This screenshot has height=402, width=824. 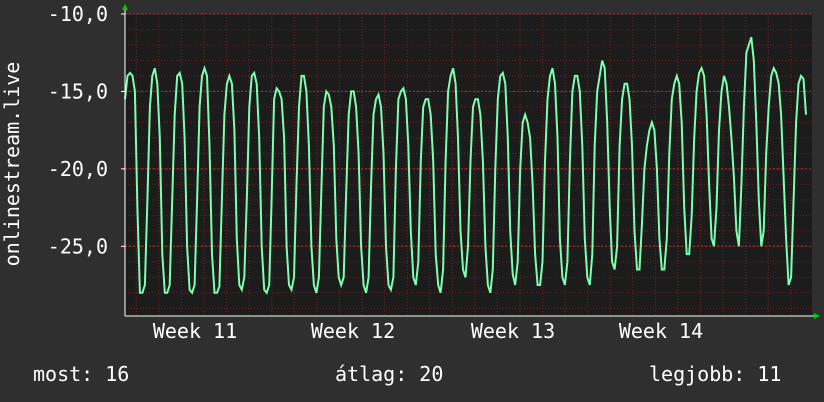 I want to click on stat-current: most: 16, so click(x=81, y=374).